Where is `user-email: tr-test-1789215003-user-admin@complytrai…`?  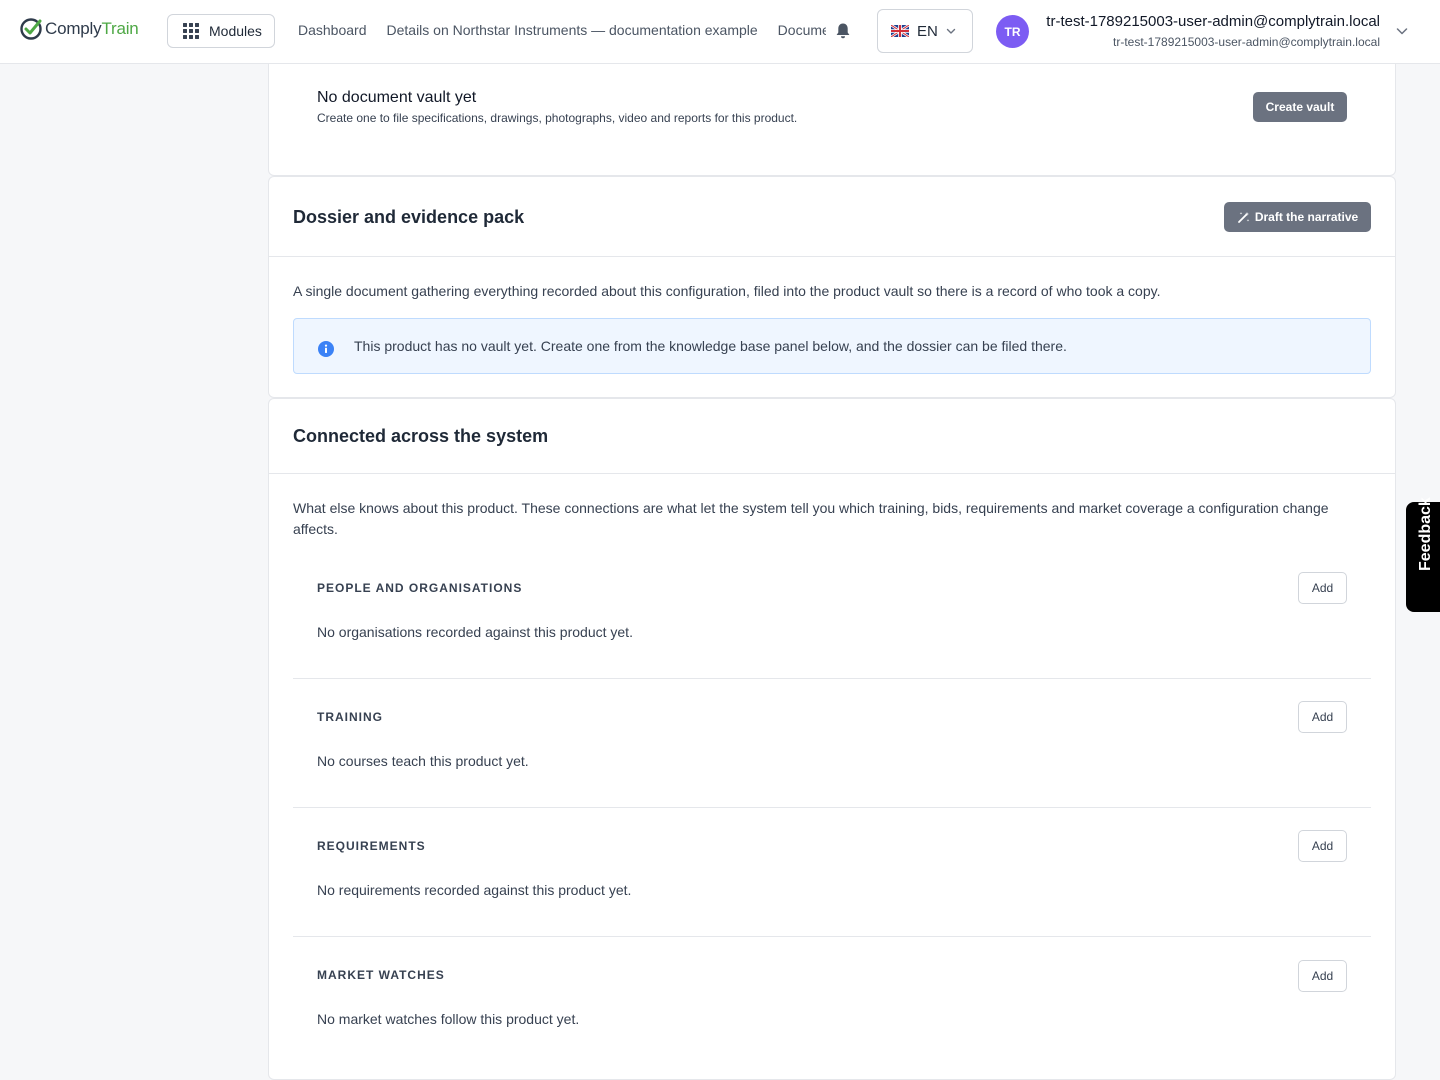 user-email: tr-test-1789215003-user-admin@complytrai… is located at coordinates (1246, 42).